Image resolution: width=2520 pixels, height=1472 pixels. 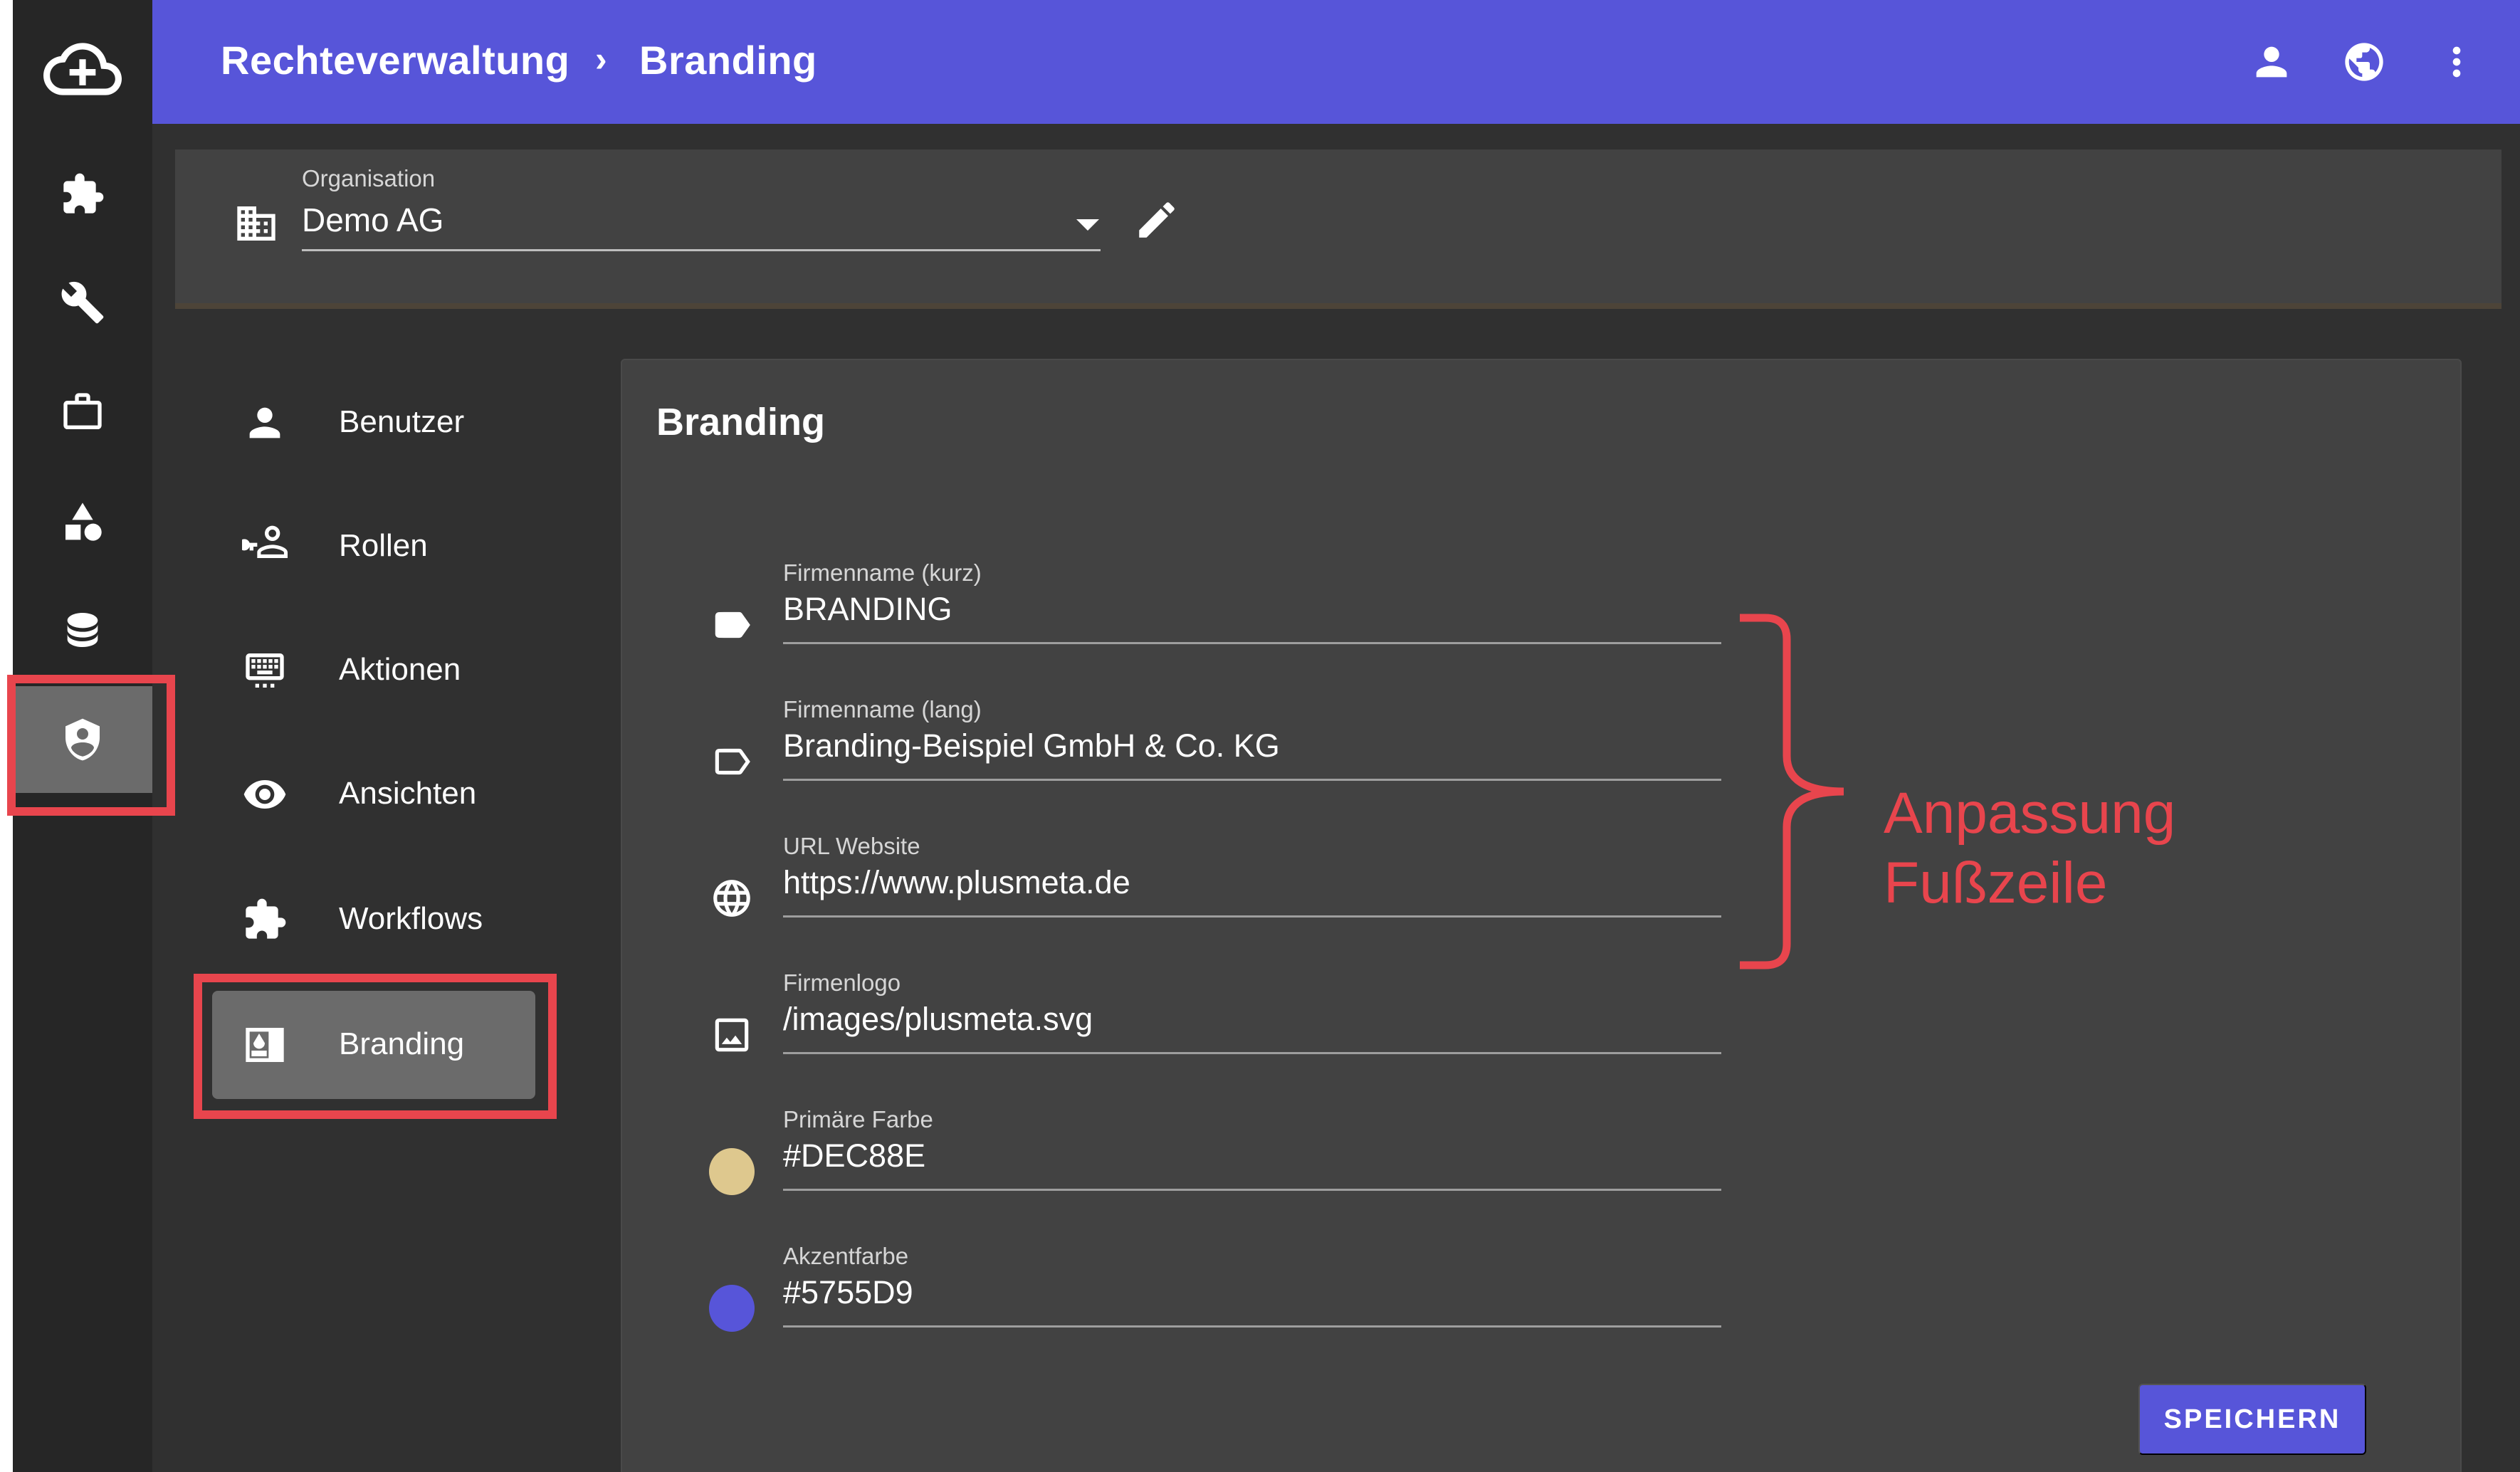 I want to click on field-primaere-farbe: Primäre Farbe #DEC88E, so click(x=1236, y=1163).